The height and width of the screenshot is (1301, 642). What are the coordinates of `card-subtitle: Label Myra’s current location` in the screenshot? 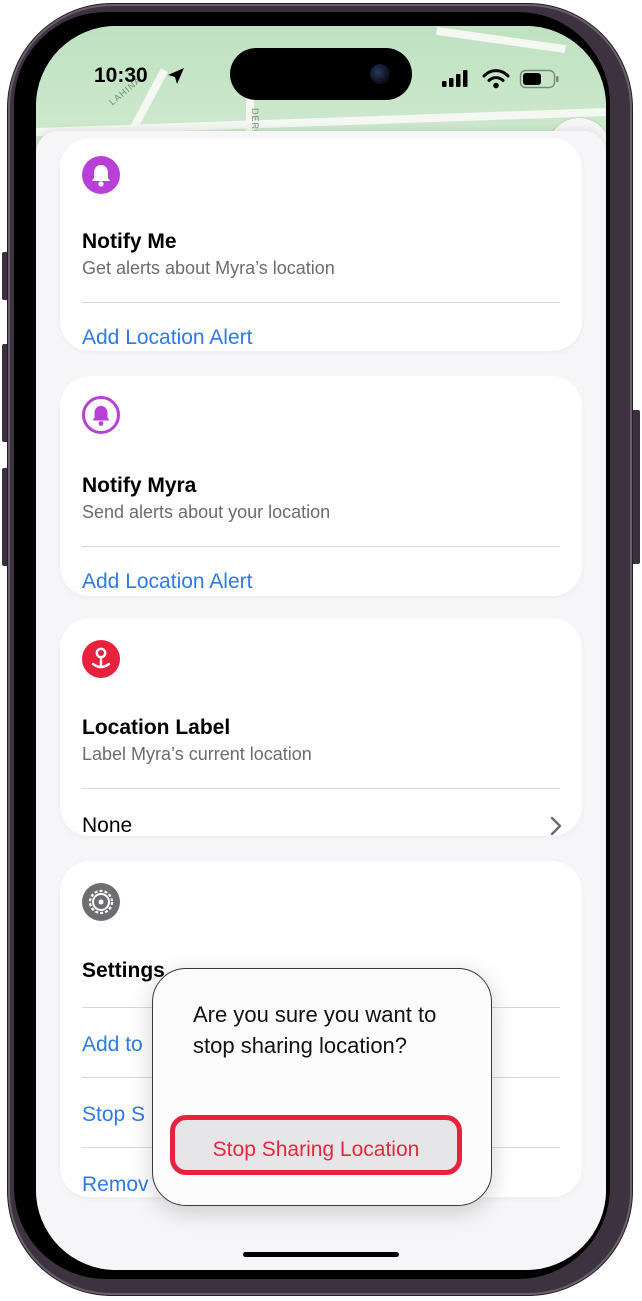 It's located at (197, 754).